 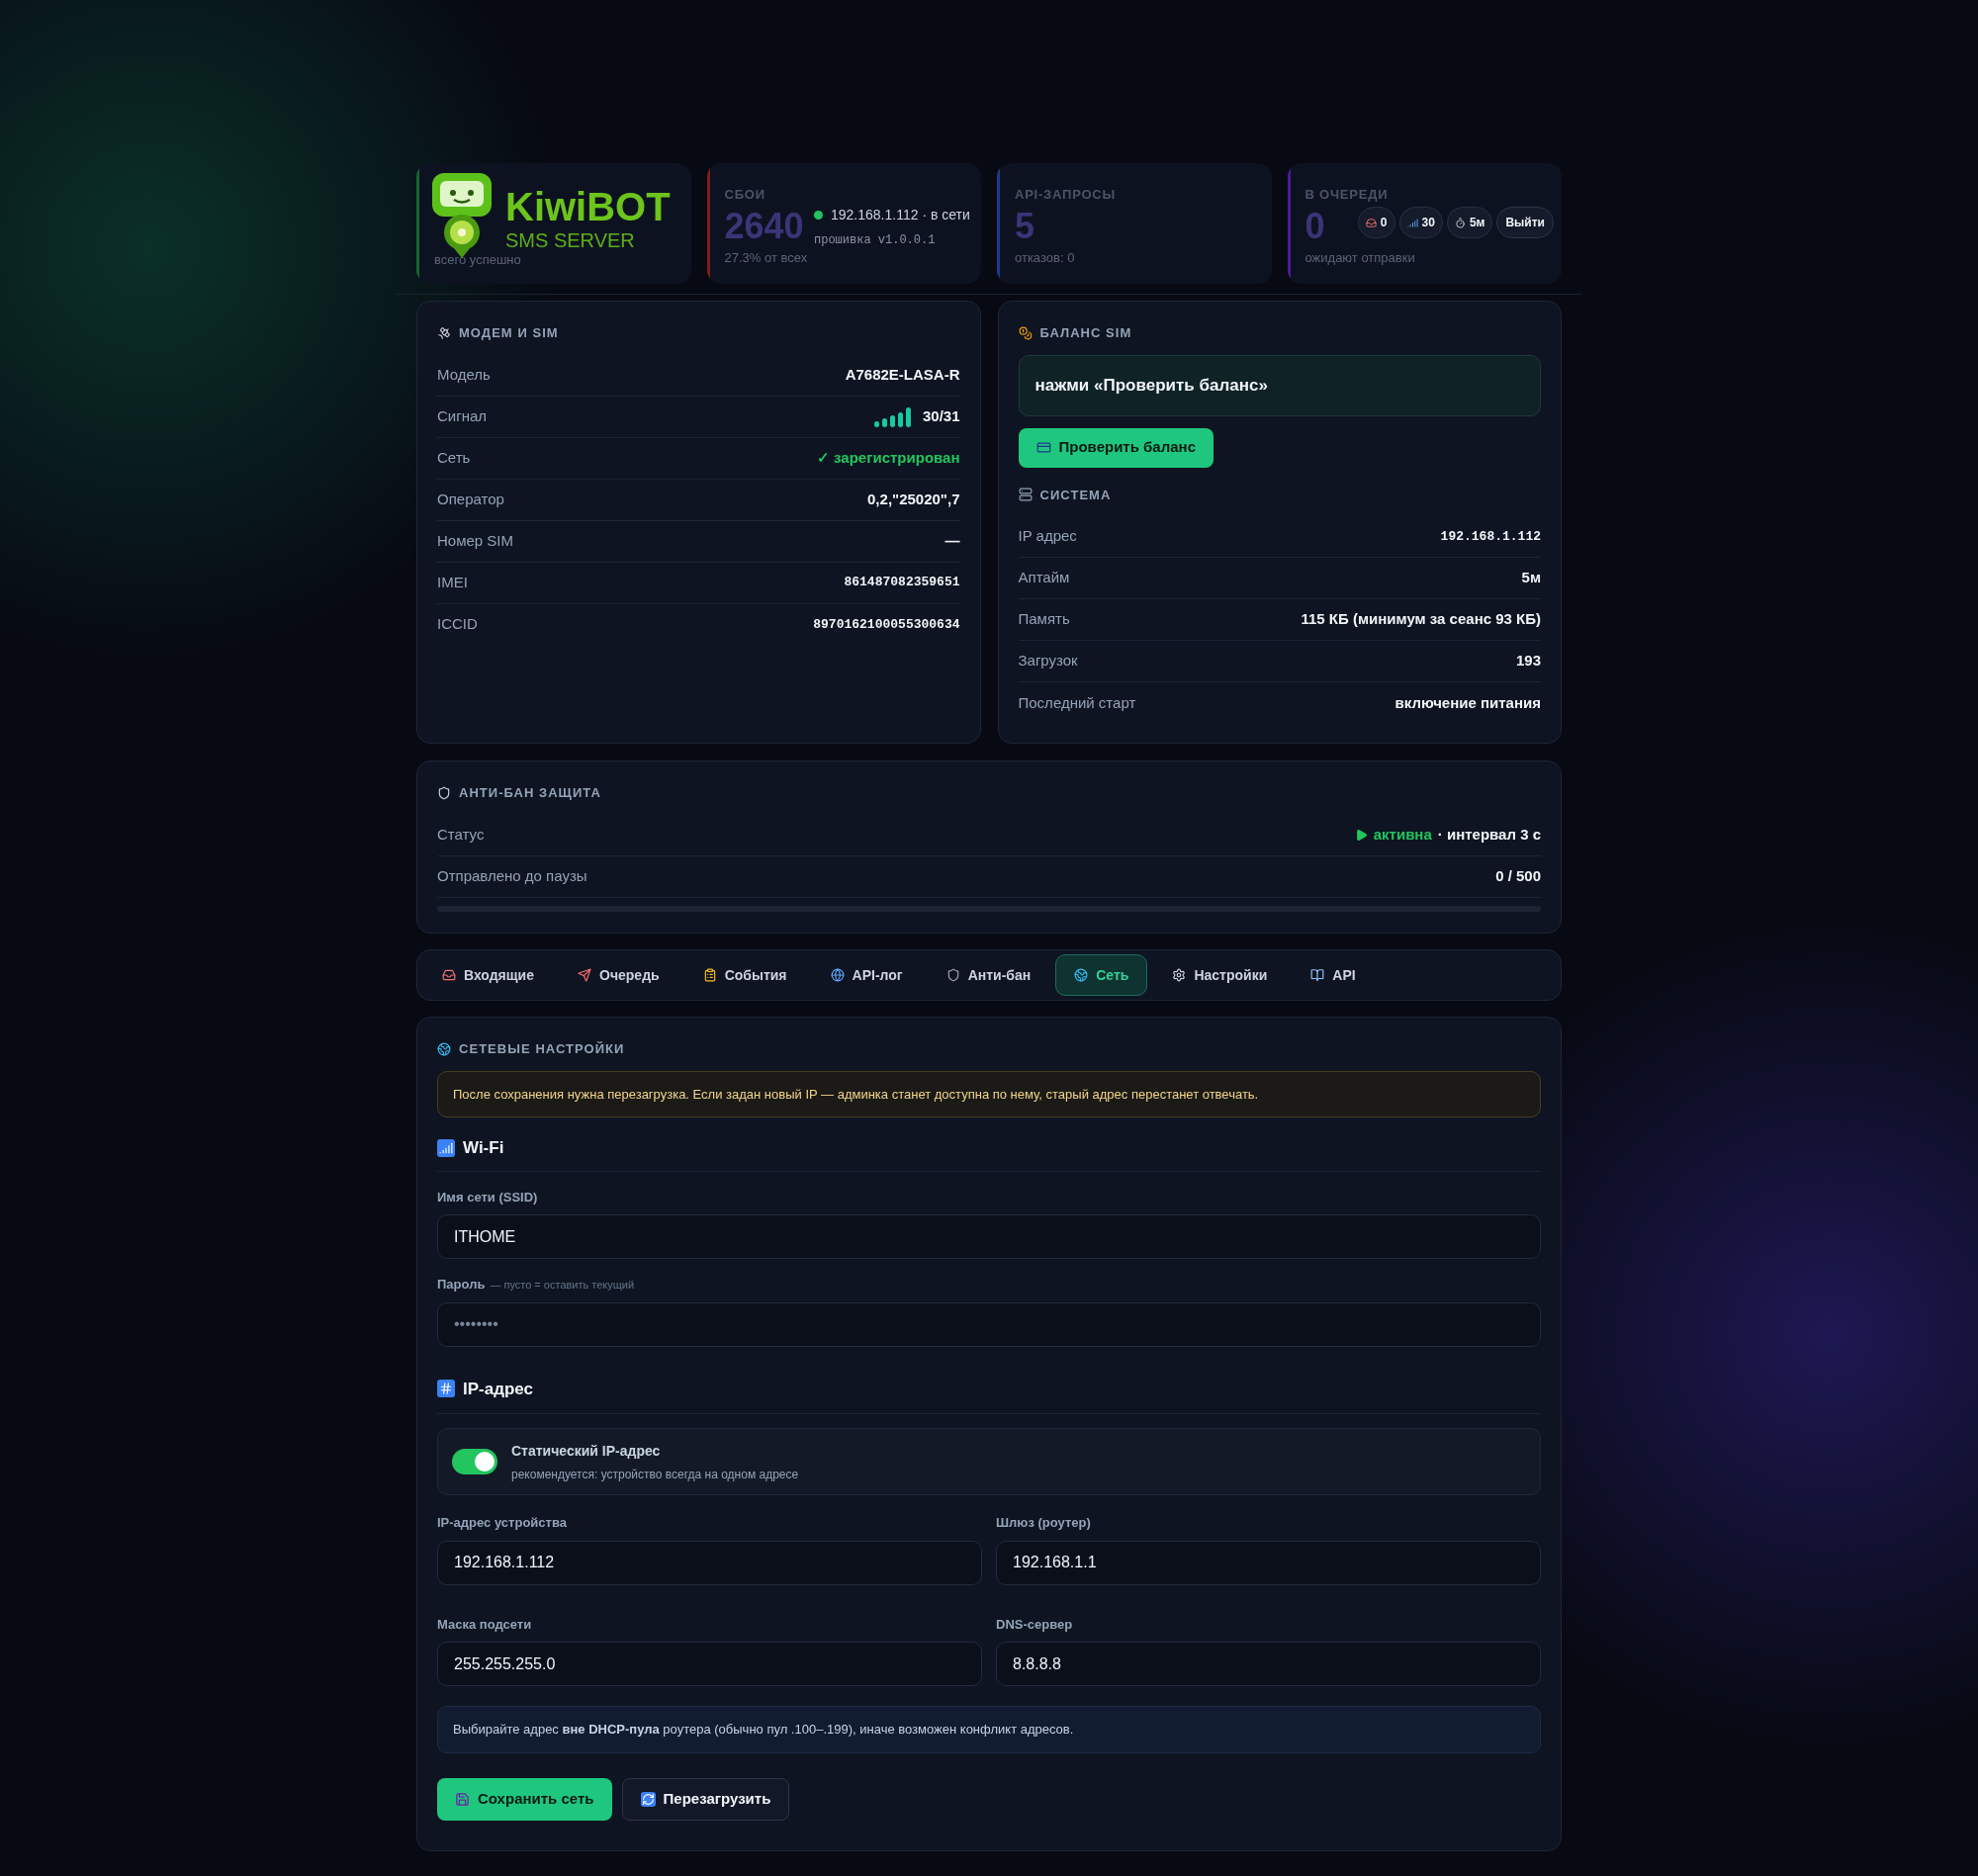 I want to click on row-label: Сигнал, so click(x=463, y=415).